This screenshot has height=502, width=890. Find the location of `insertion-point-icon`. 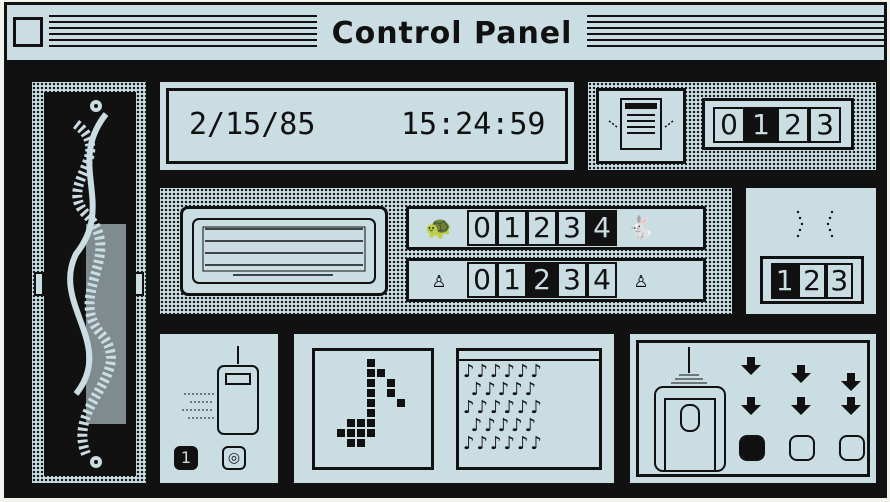

insertion-point-icon is located at coordinates (815, 226).